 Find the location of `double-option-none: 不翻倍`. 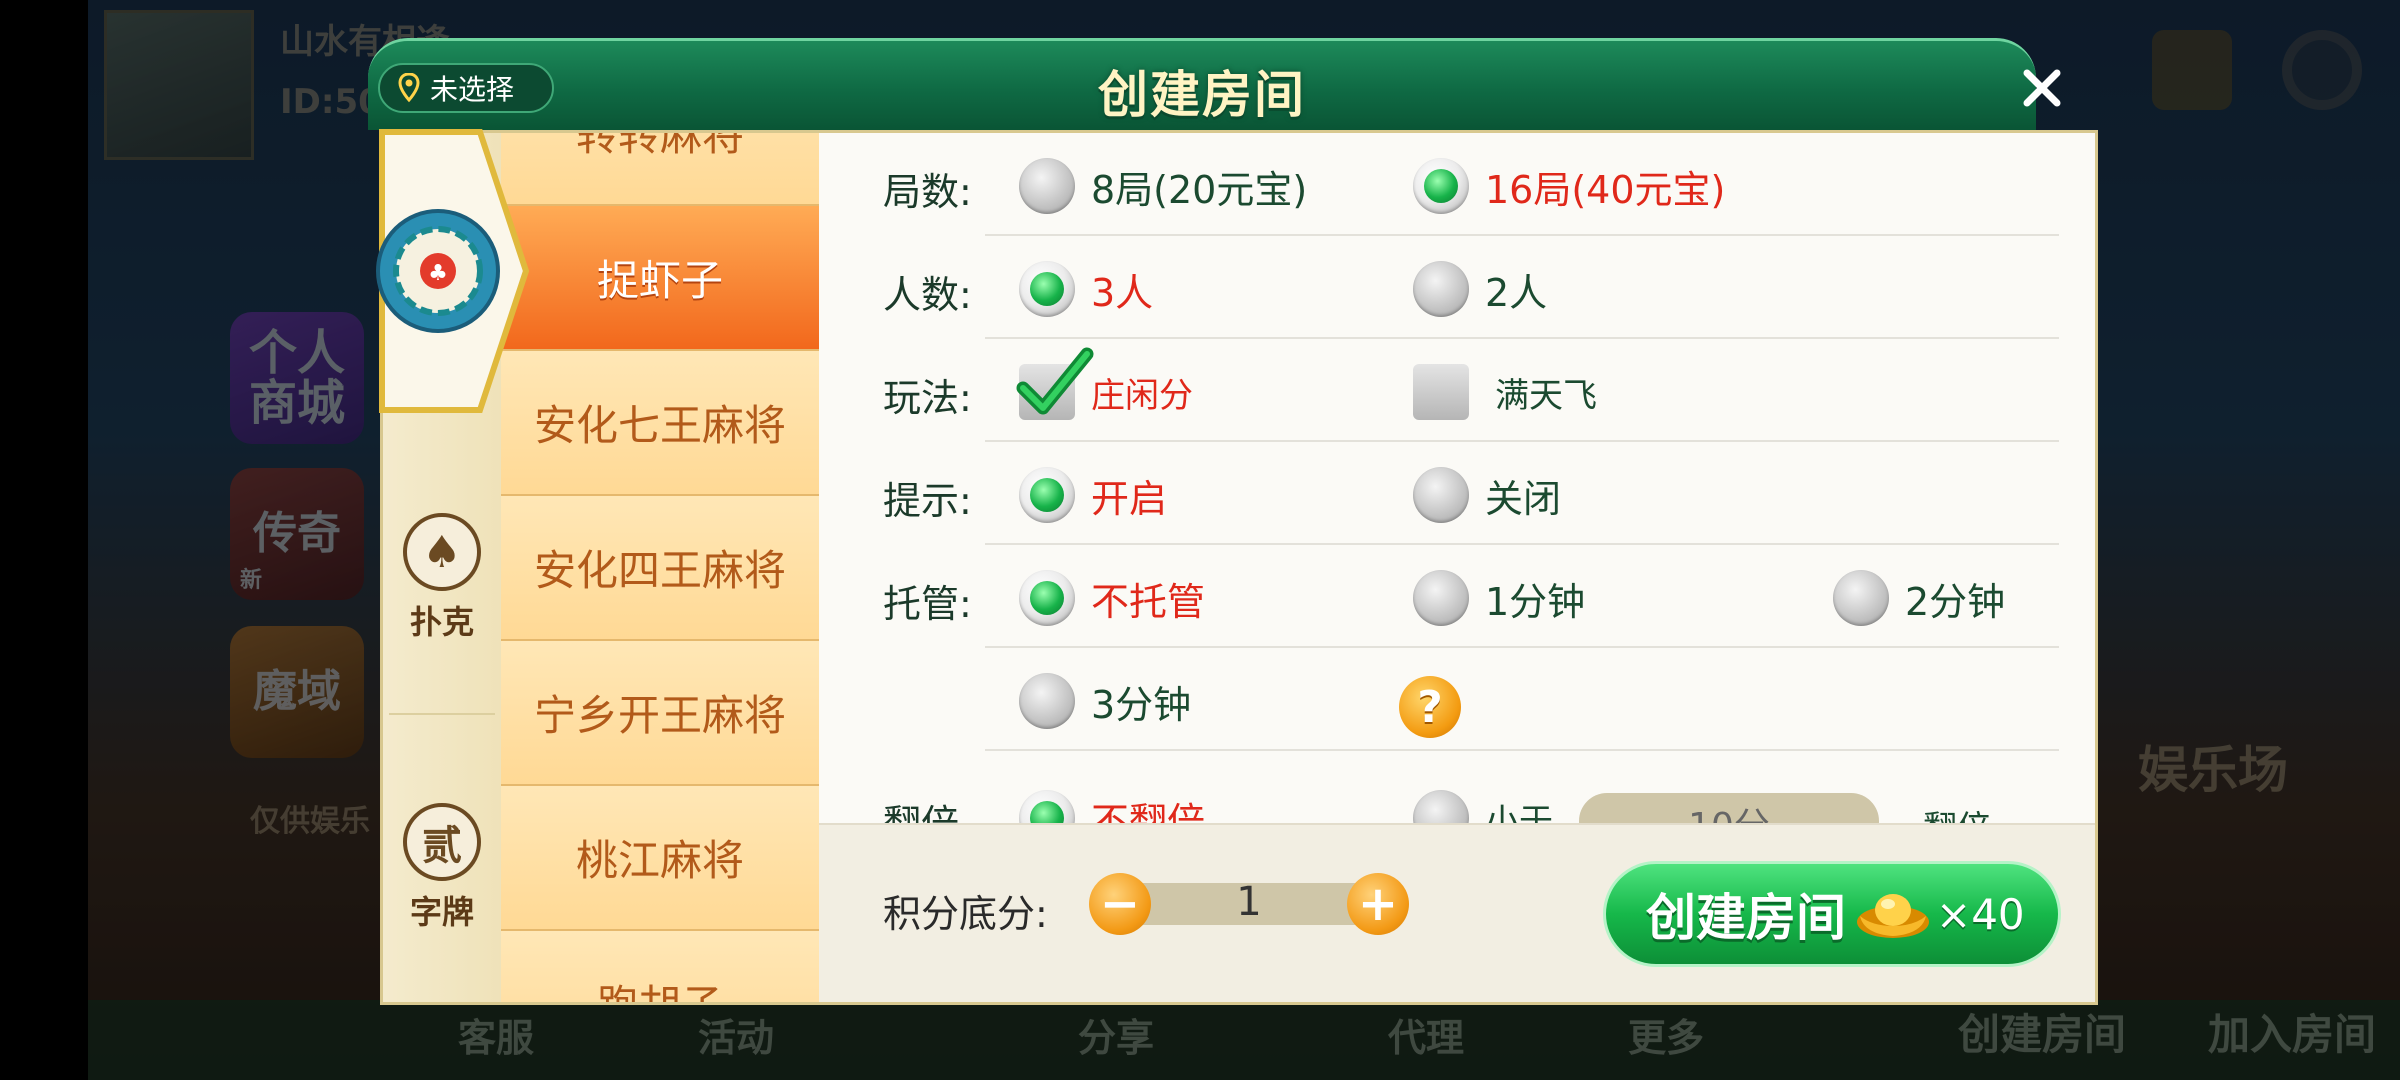

double-option-none: 不翻倍 is located at coordinates (1112, 803).